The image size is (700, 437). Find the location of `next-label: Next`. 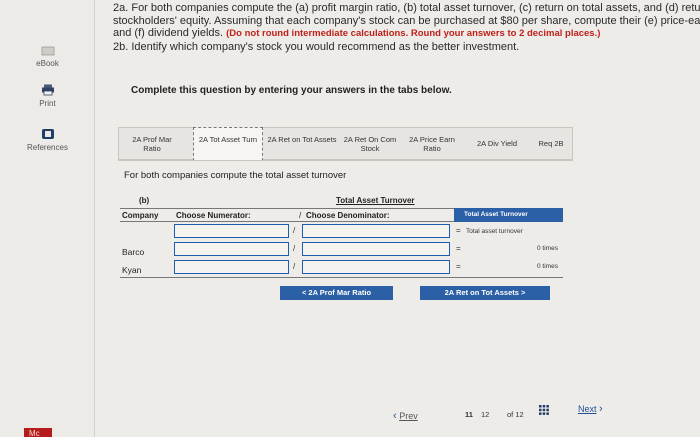

next-label: Next is located at coordinates (587, 409).